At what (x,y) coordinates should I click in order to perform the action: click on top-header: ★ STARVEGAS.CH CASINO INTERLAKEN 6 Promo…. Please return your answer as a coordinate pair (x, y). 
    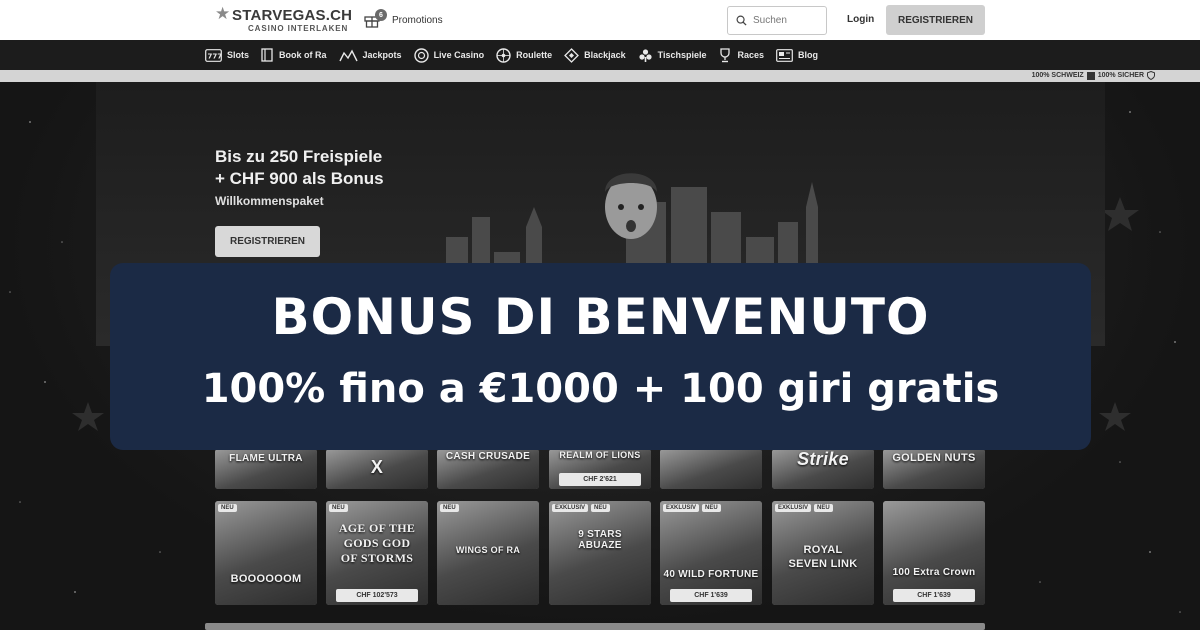
    Looking at the image, I should click on (600, 20).